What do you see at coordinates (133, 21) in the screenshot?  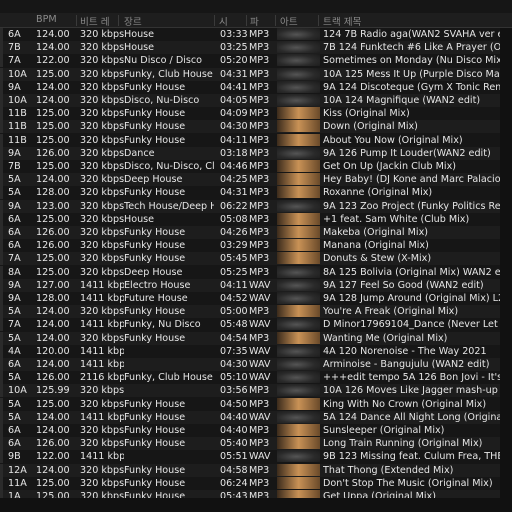 I see `column-header-genre: 장르` at bounding box center [133, 21].